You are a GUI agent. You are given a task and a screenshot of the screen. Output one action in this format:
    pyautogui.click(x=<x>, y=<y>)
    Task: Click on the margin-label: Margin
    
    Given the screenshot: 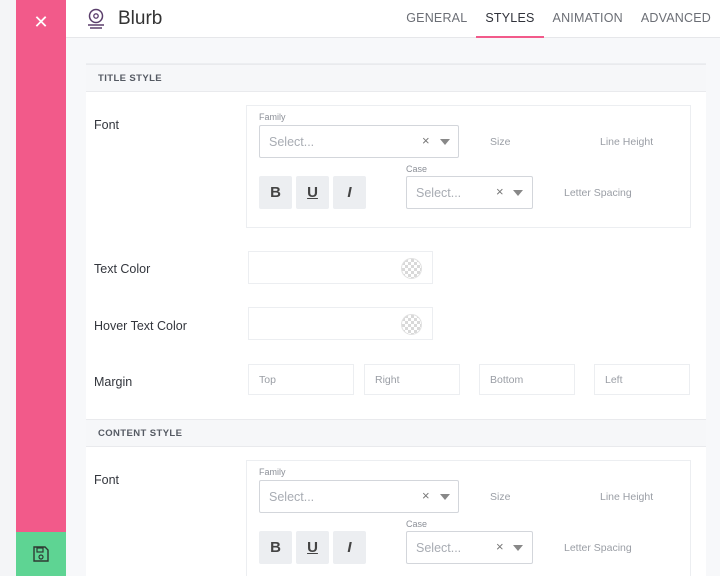 What is the action you would take?
    pyautogui.click(x=113, y=382)
    